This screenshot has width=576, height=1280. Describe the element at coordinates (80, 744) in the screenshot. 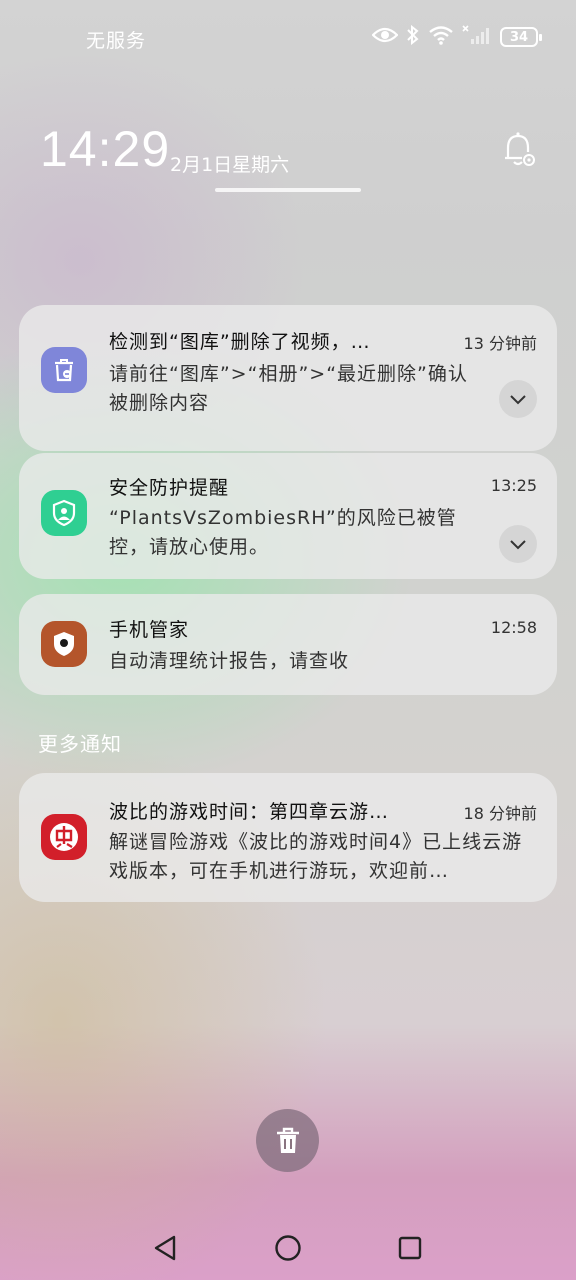

I see `more-notifications-label: 更多通知` at that location.